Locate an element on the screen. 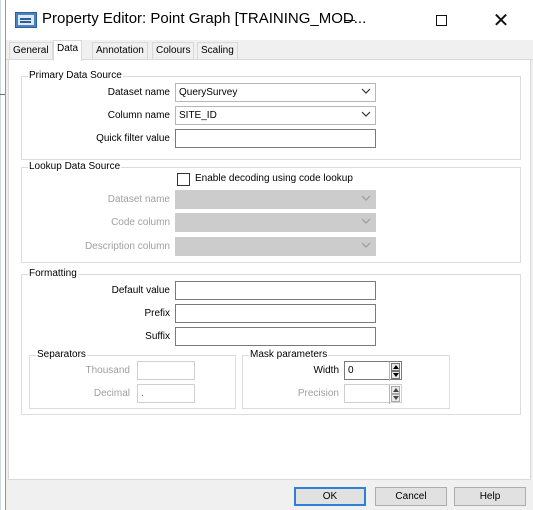 This screenshot has height=510, width=533. app-icon is located at coordinates (26, 20).